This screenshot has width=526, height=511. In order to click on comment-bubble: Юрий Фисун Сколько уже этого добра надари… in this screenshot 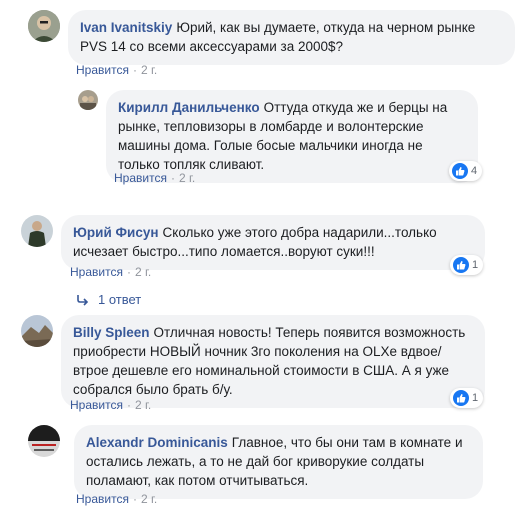, I will do `click(273, 242)`.